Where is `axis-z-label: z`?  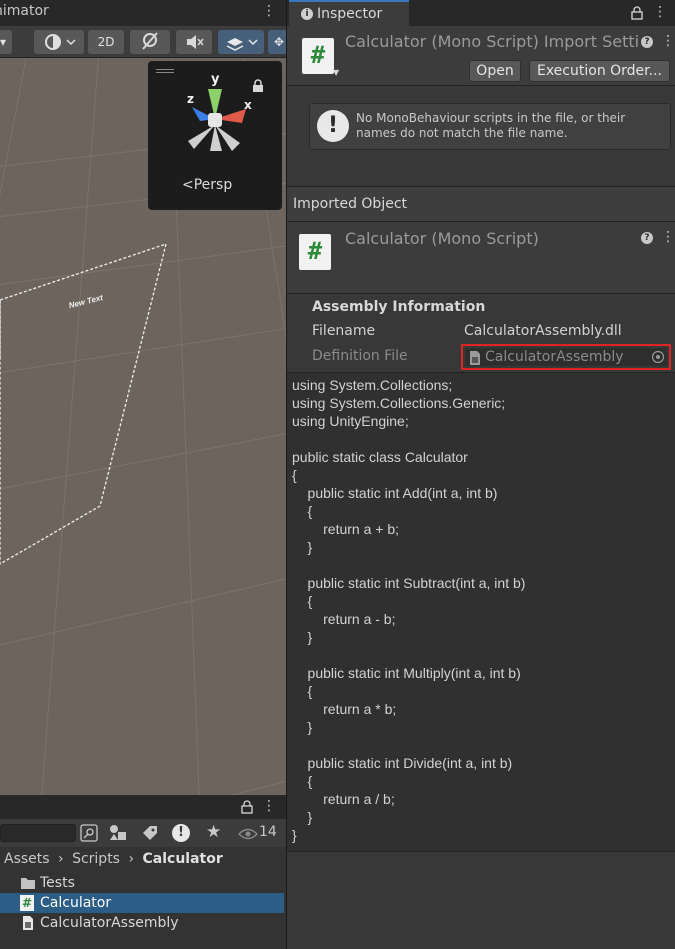 axis-z-label: z is located at coordinates (190, 99).